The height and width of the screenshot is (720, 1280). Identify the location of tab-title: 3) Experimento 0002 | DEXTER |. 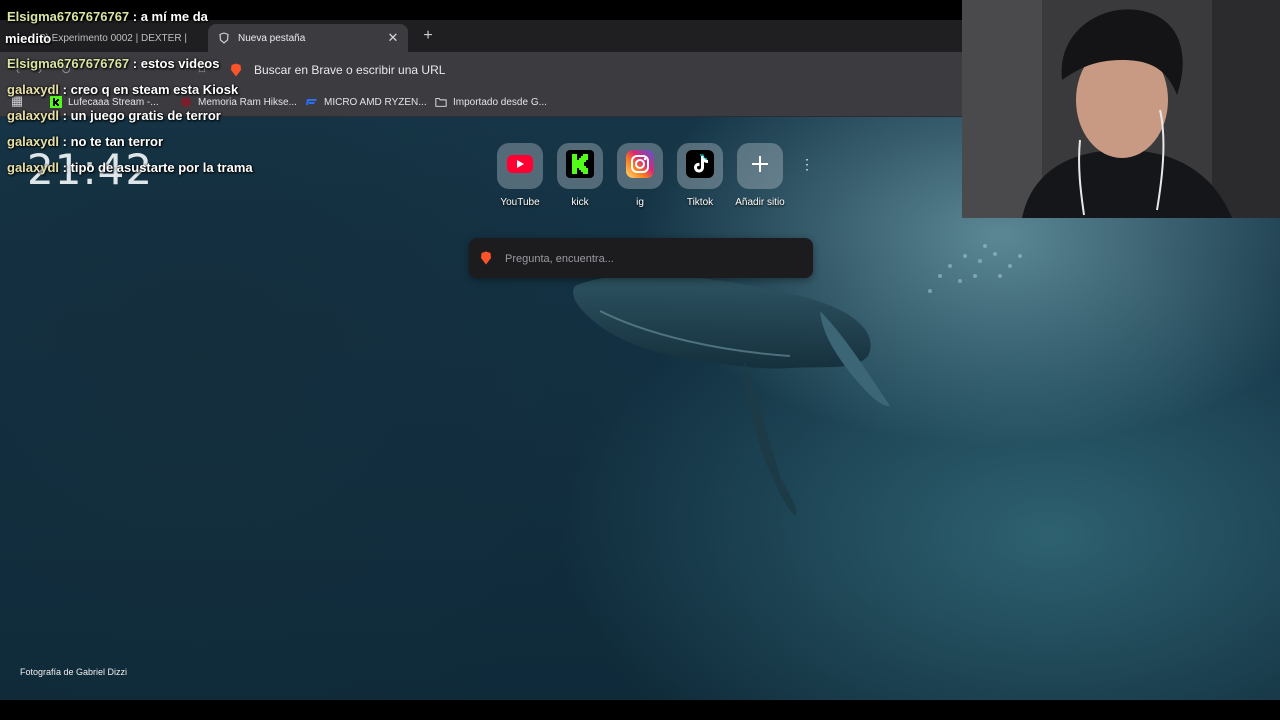
(113, 38).